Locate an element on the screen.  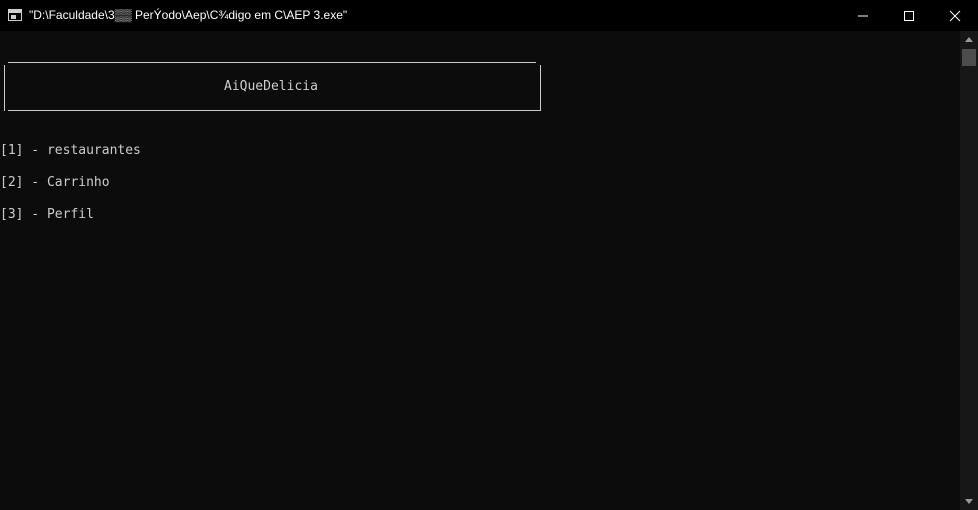
scroll-up-arrow-icon is located at coordinates (969, 39).